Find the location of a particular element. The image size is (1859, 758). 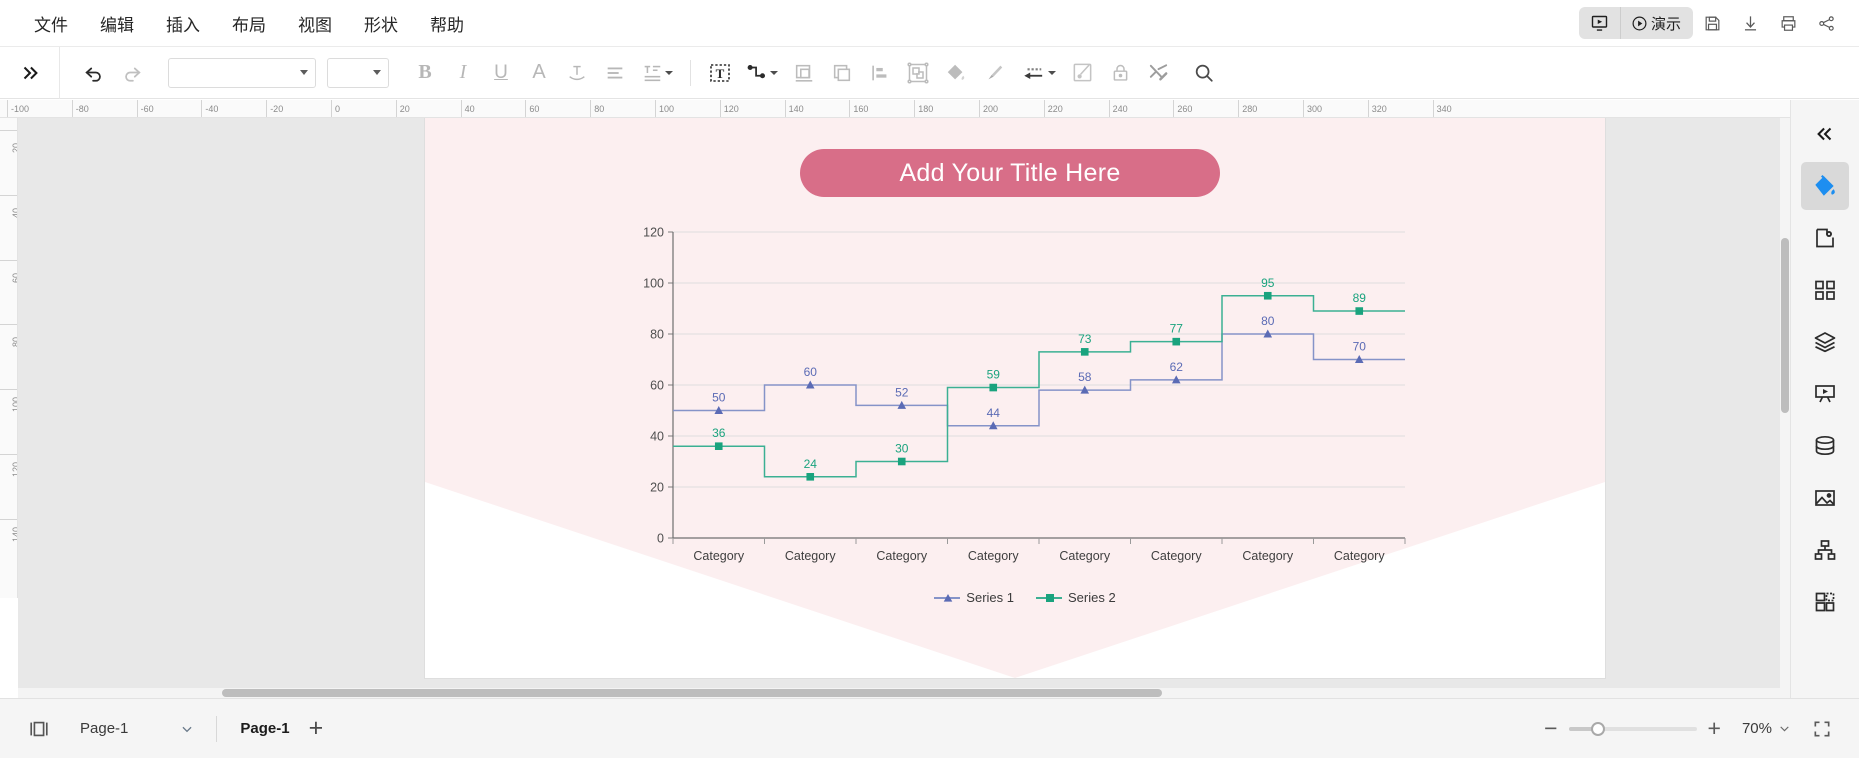

ruler-tick: 140 is located at coordinates (8, 535).